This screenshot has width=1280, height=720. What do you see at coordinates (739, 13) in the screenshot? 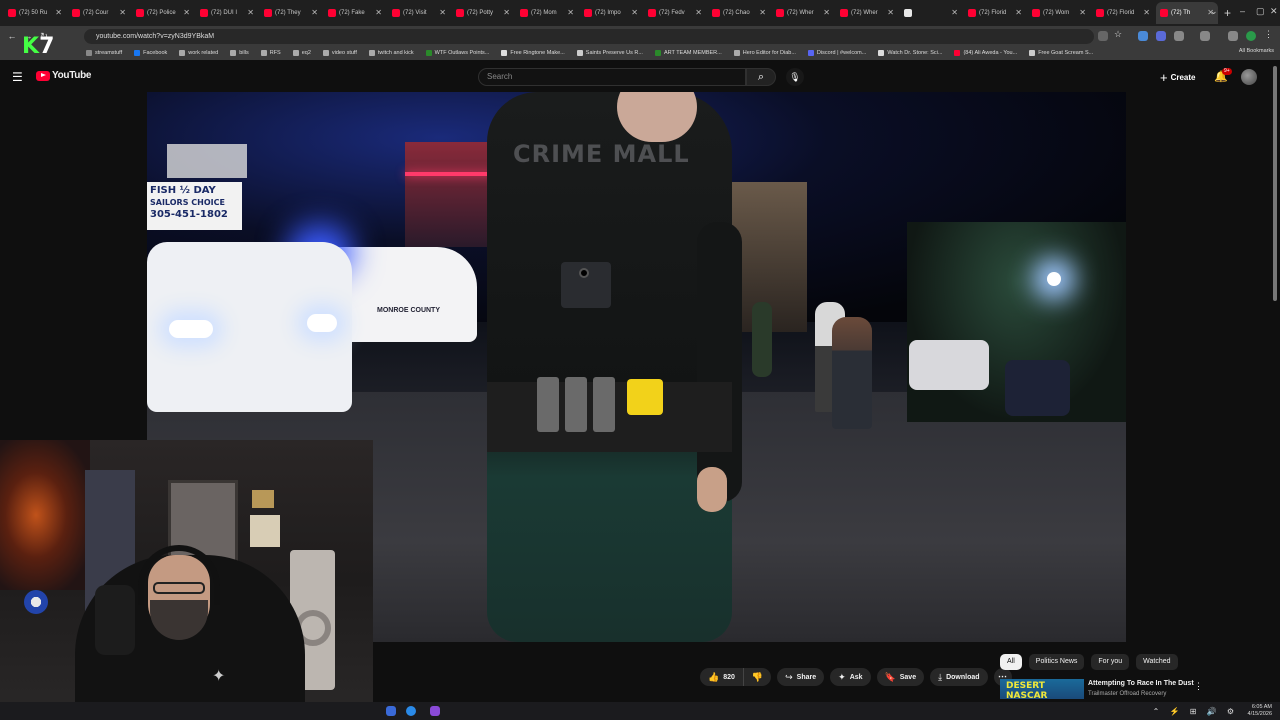
I see `browser-tab: (72) Chao ✕` at bounding box center [739, 13].